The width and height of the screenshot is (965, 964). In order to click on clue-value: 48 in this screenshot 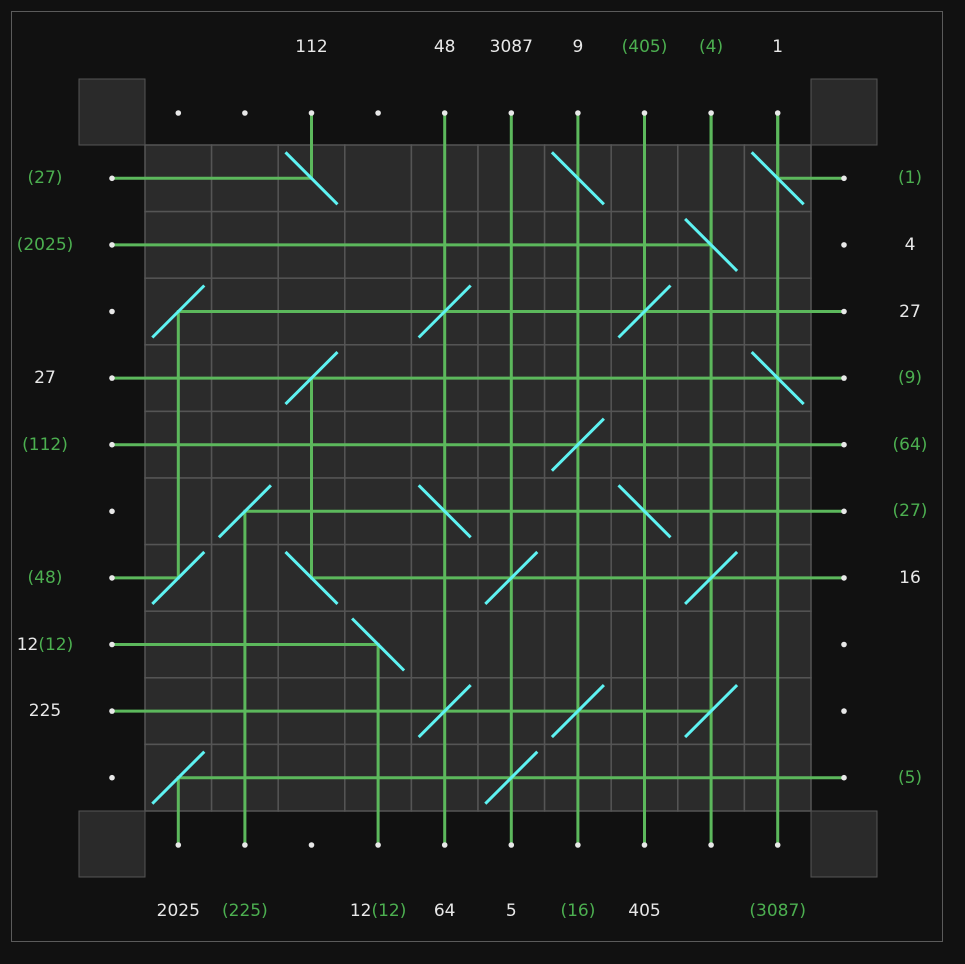, I will do `click(444, 47)`.